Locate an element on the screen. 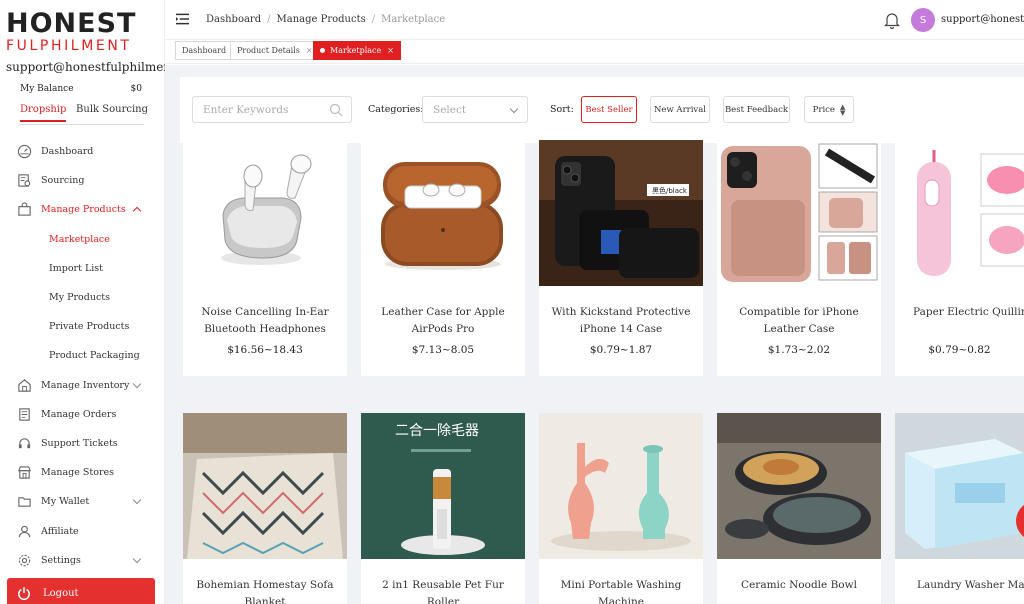 The width and height of the screenshot is (1024, 604). sidebar-item-label: Manage Orders is located at coordinates (79, 414).